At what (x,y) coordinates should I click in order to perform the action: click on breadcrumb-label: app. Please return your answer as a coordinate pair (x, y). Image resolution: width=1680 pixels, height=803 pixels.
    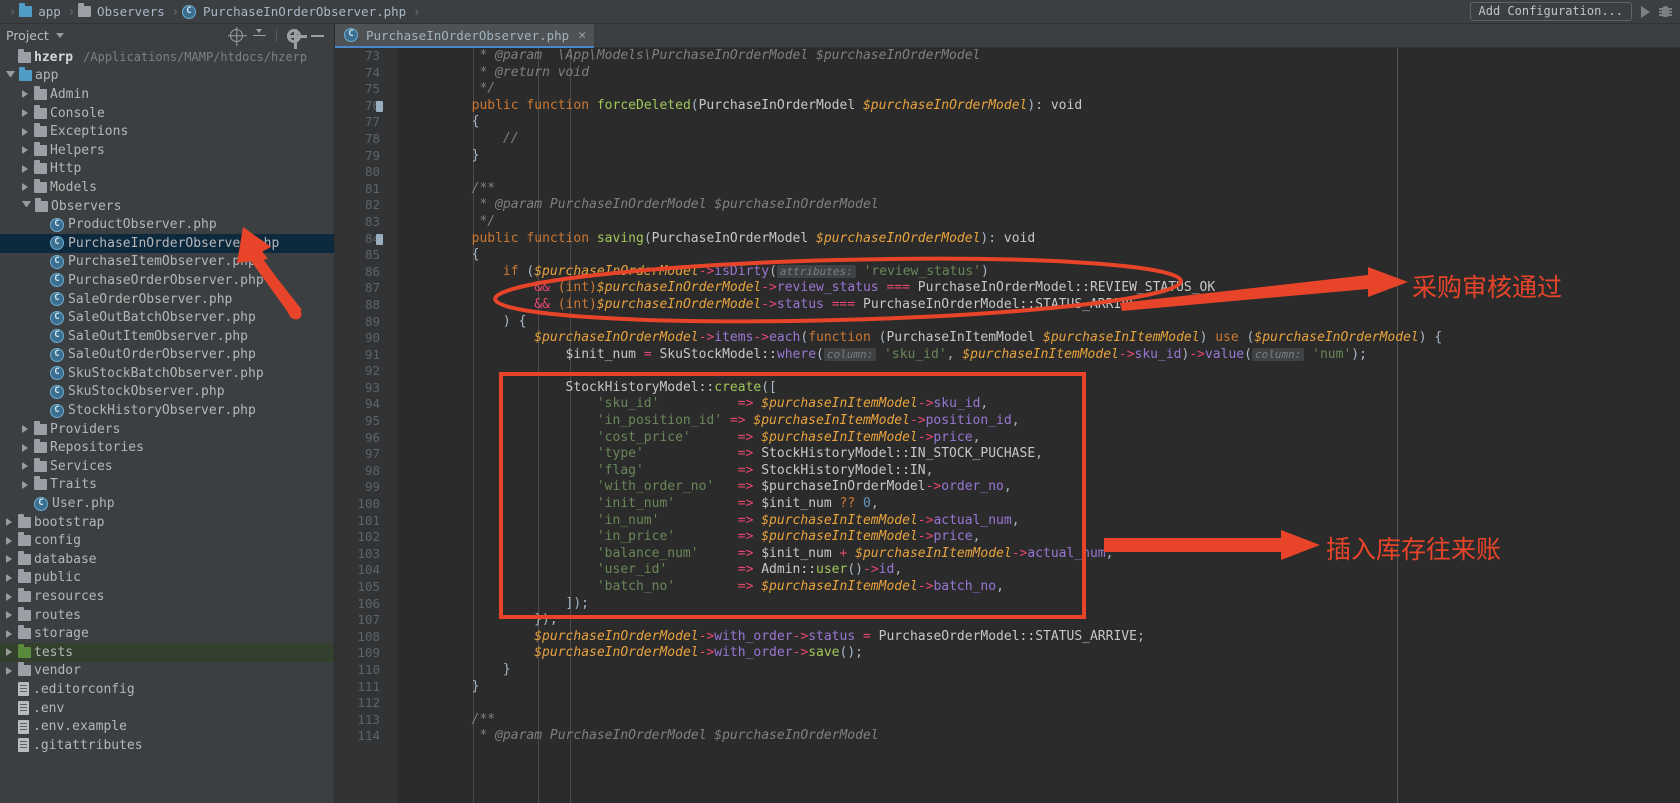
    Looking at the image, I should click on (49, 11).